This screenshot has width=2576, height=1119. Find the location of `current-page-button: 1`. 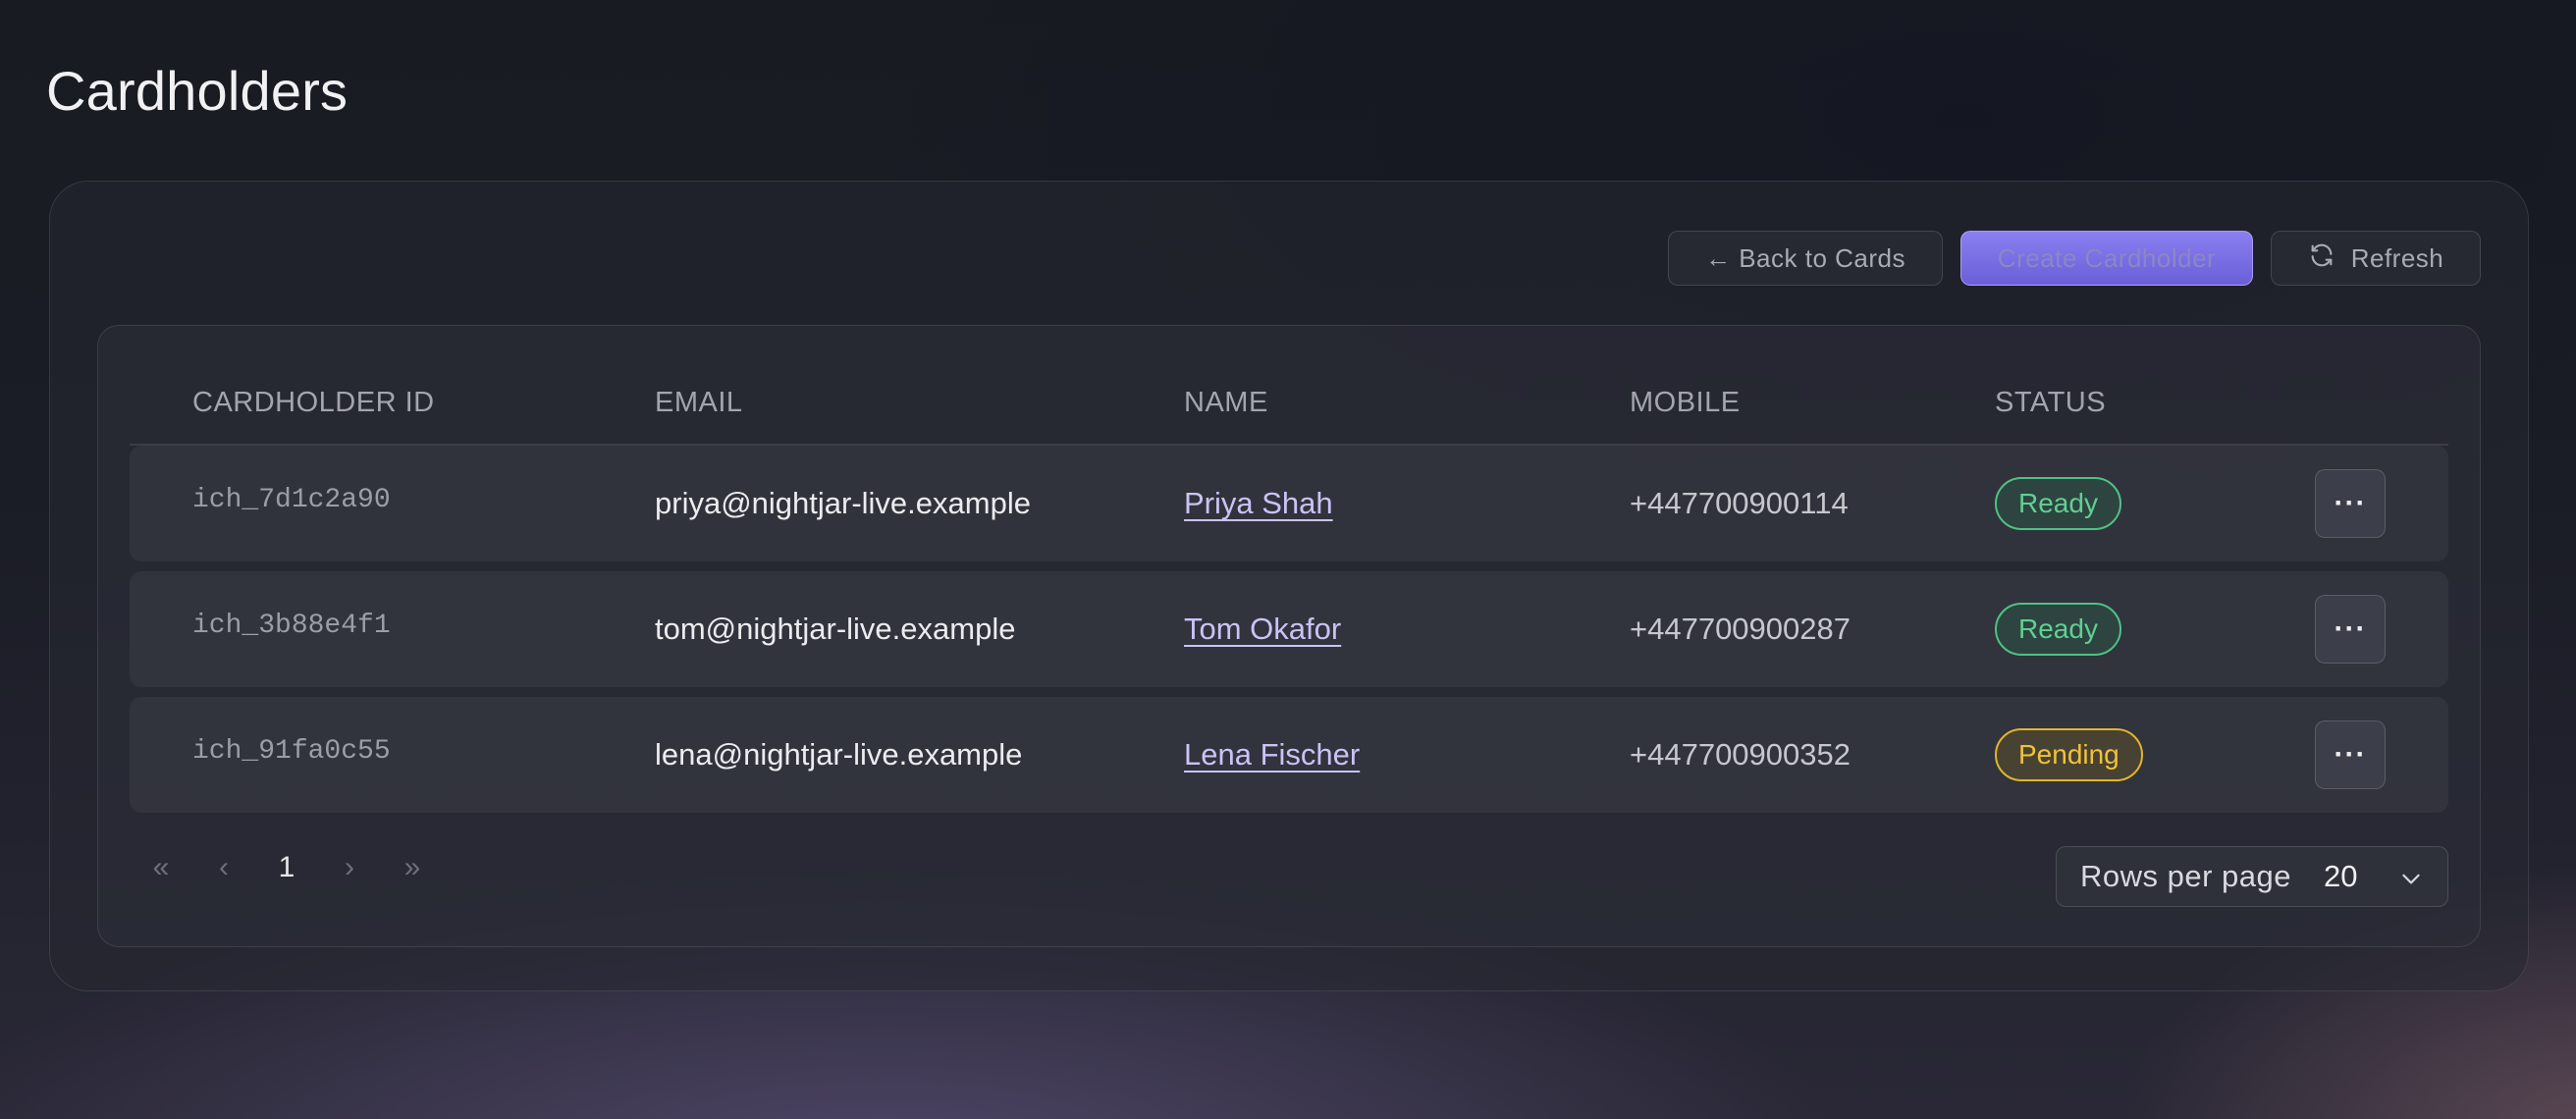

current-page-button: 1 is located at coordinates (286, 868).